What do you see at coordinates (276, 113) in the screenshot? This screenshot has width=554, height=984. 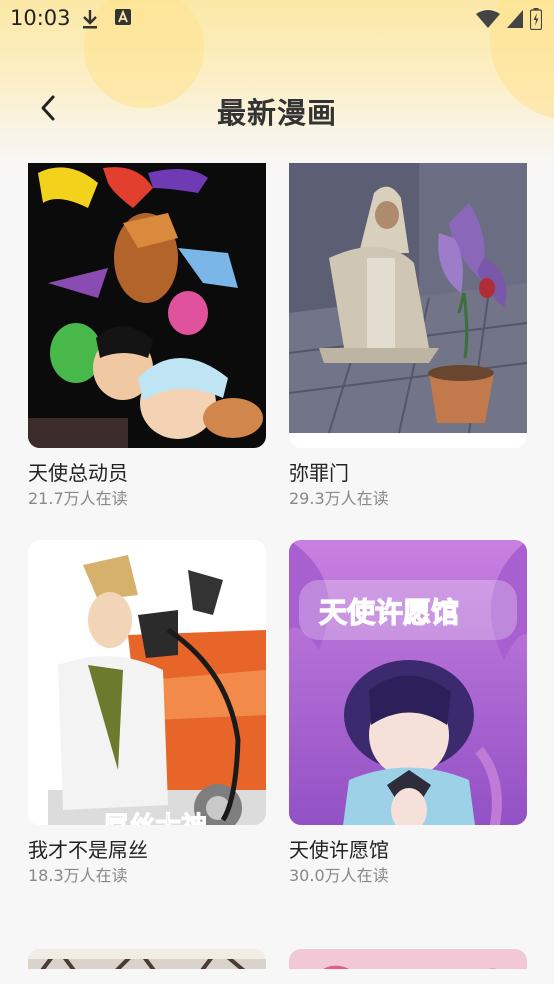 I see `page-title: 最新漫画` at bounding box center [276, 113].